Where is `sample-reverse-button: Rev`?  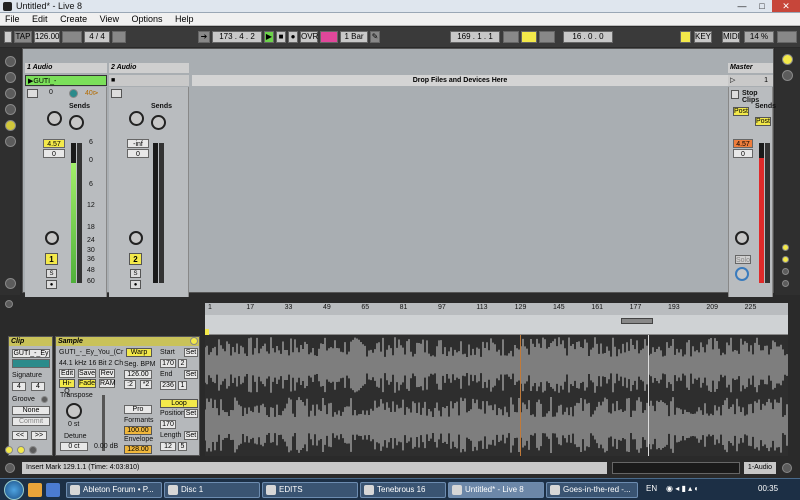 sample-reverse-button: Rev is located at coordinates (107, 373).